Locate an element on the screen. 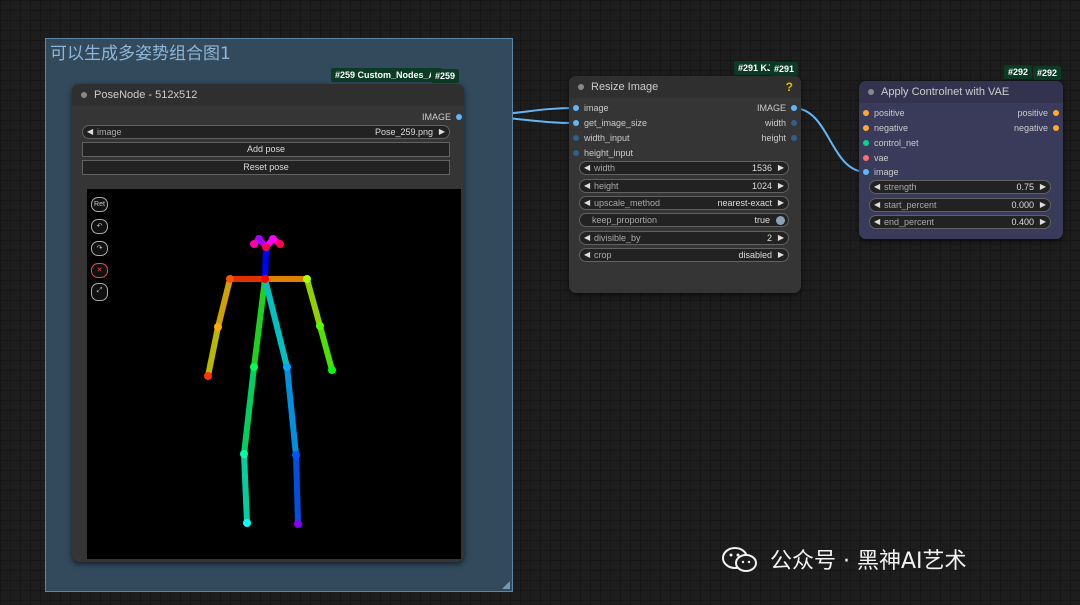 The height and width of the screenshot is (605, 1080). slot-label: IMAGE is located at coordinates (771, 108).